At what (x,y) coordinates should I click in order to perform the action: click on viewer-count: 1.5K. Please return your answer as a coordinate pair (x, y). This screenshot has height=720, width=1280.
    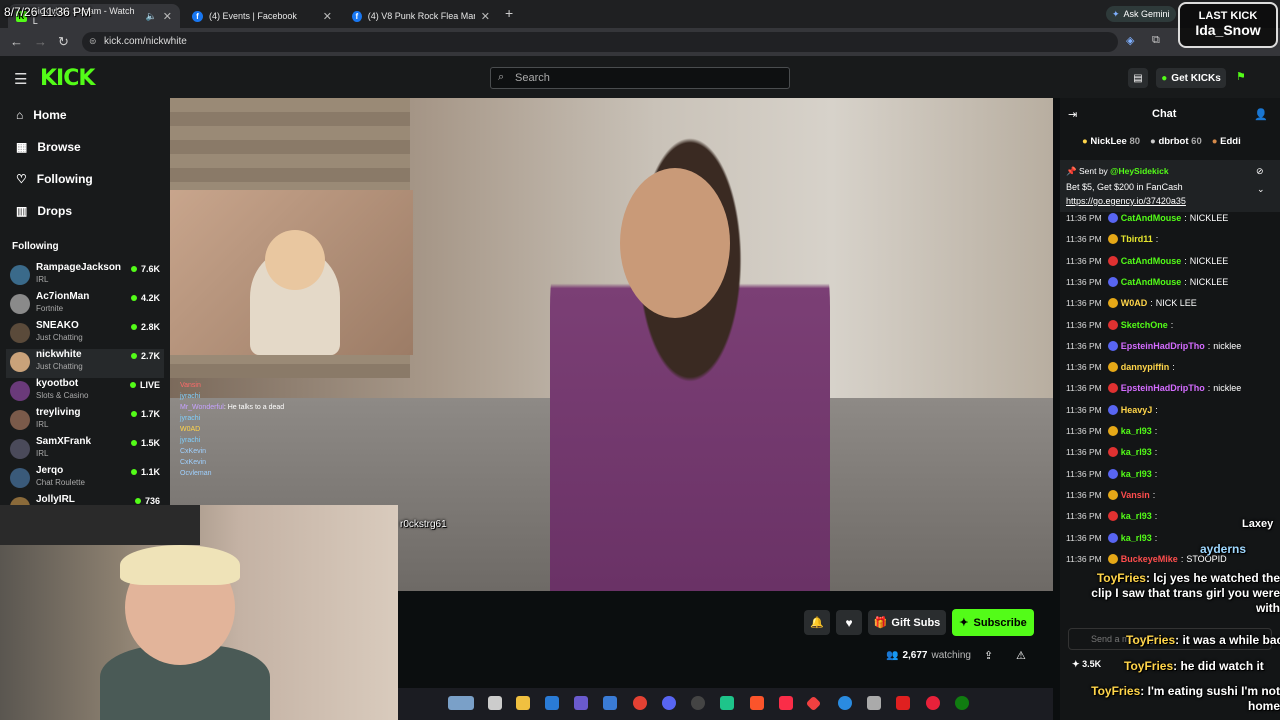
    Looking at the image, I should click on (145, 443).